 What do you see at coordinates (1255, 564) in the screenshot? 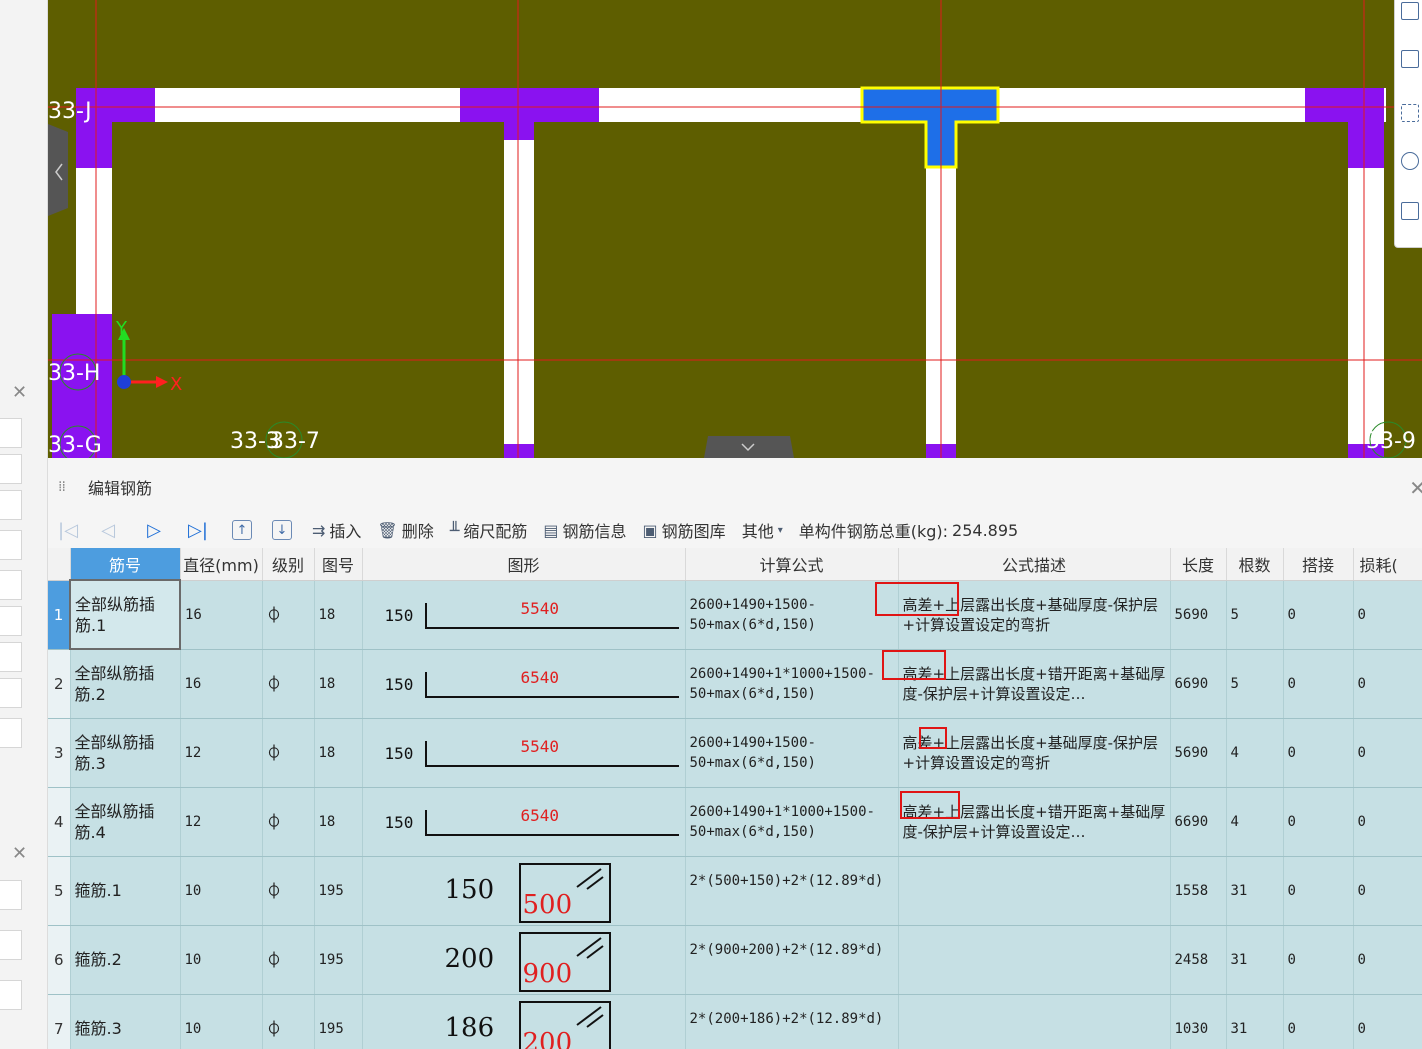
I see `column-header: 根数` at bounding box center [1255, 564].